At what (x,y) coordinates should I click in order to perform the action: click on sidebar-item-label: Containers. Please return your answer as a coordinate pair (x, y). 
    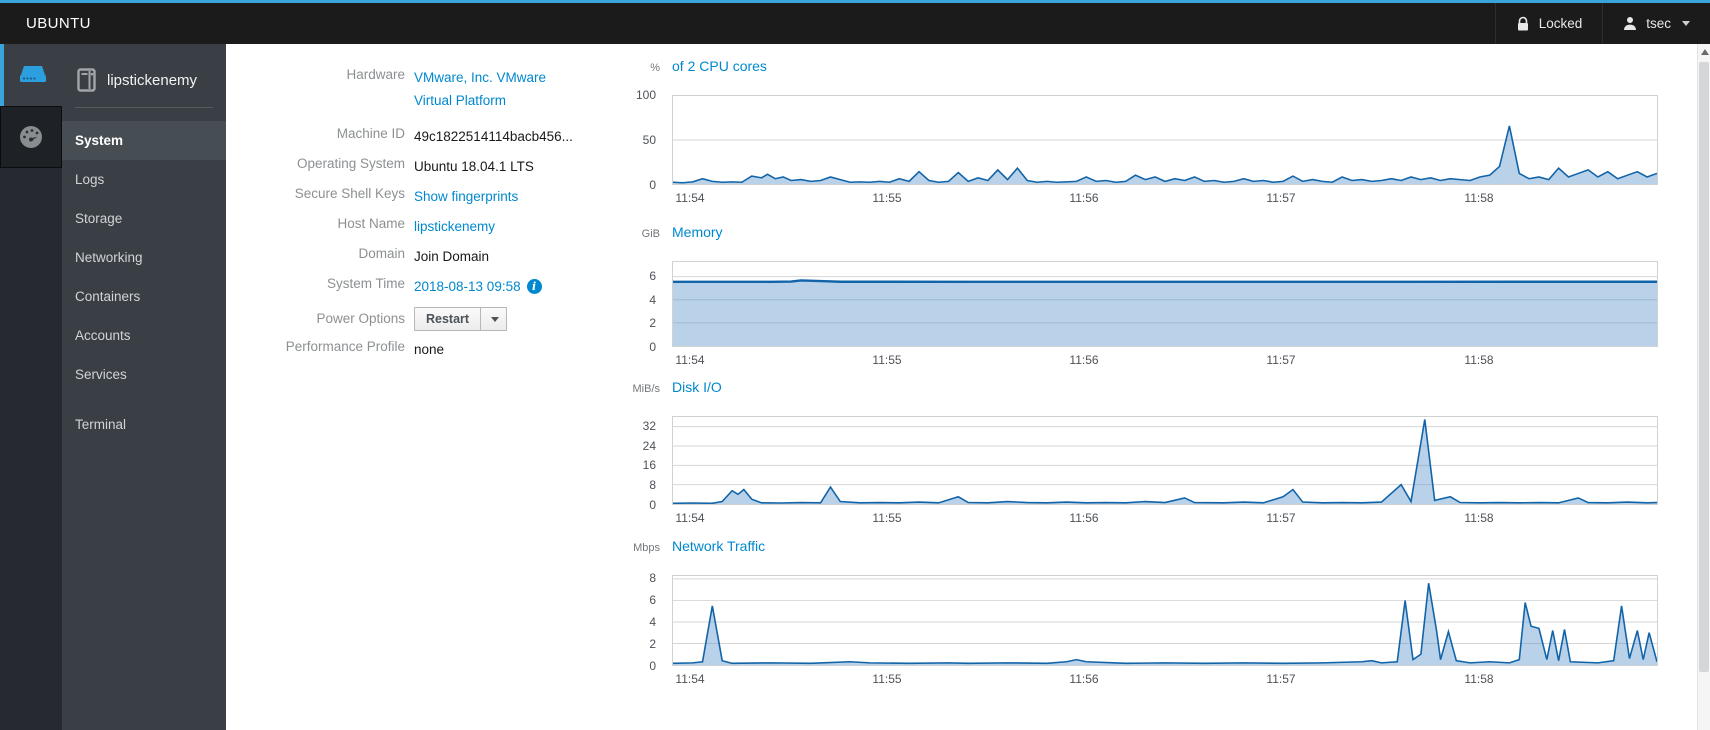
    Looking at the image, I should click on (108, 296).